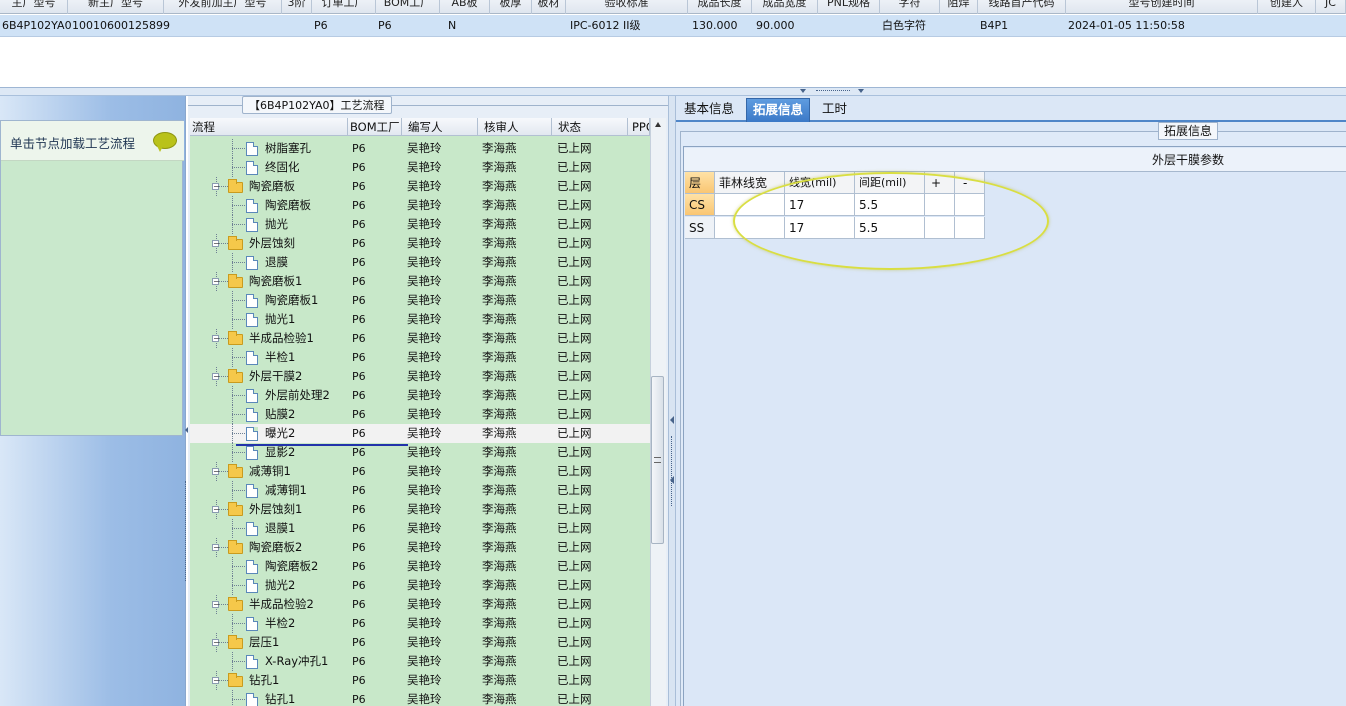 The width and height of the screenshot is (1346, 706). What do you see at coordinates (720, 7) in the screenshot?
I see `col-header: 成品长度` at bounding box center [720, 7].